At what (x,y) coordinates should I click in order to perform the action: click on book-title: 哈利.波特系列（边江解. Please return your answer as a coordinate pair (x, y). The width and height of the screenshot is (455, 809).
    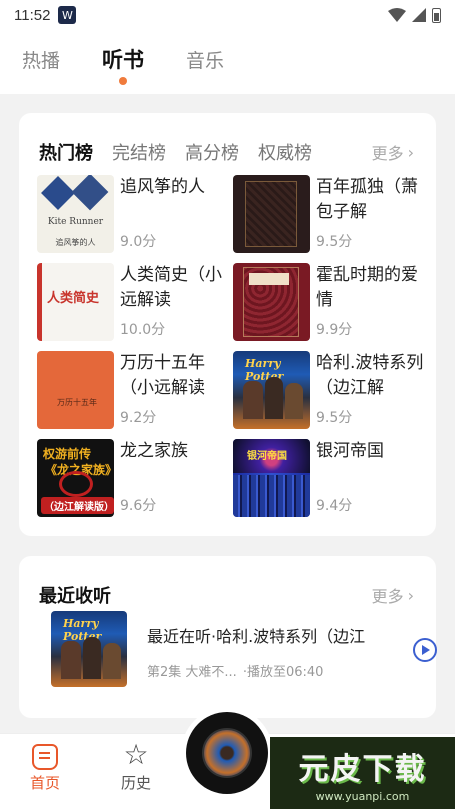
    Looking at the image, I should click on (370, 375).